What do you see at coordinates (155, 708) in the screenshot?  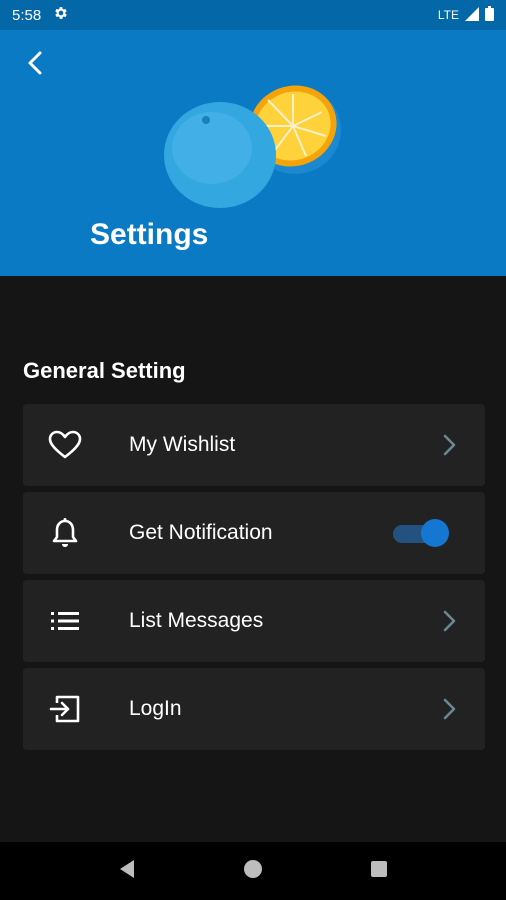 I see `login-label: LogIn` at bounding box center [155, 708].